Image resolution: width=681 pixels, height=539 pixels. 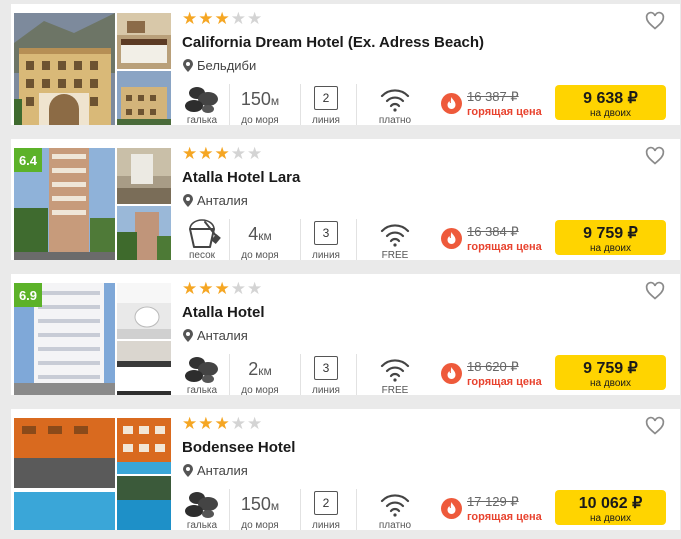 I want to click on old-price: 16 387 ₽, so click(x=493, y=96).